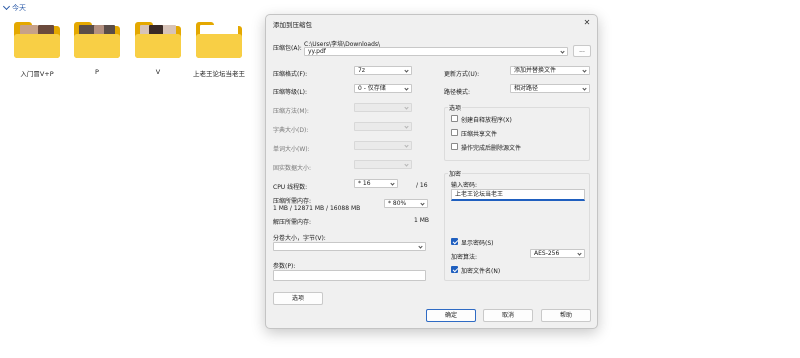  What do you see at coordinates (376, 183) in the screenshot?
I see `cpu-select: * 16` at bounding box center [376, 183].